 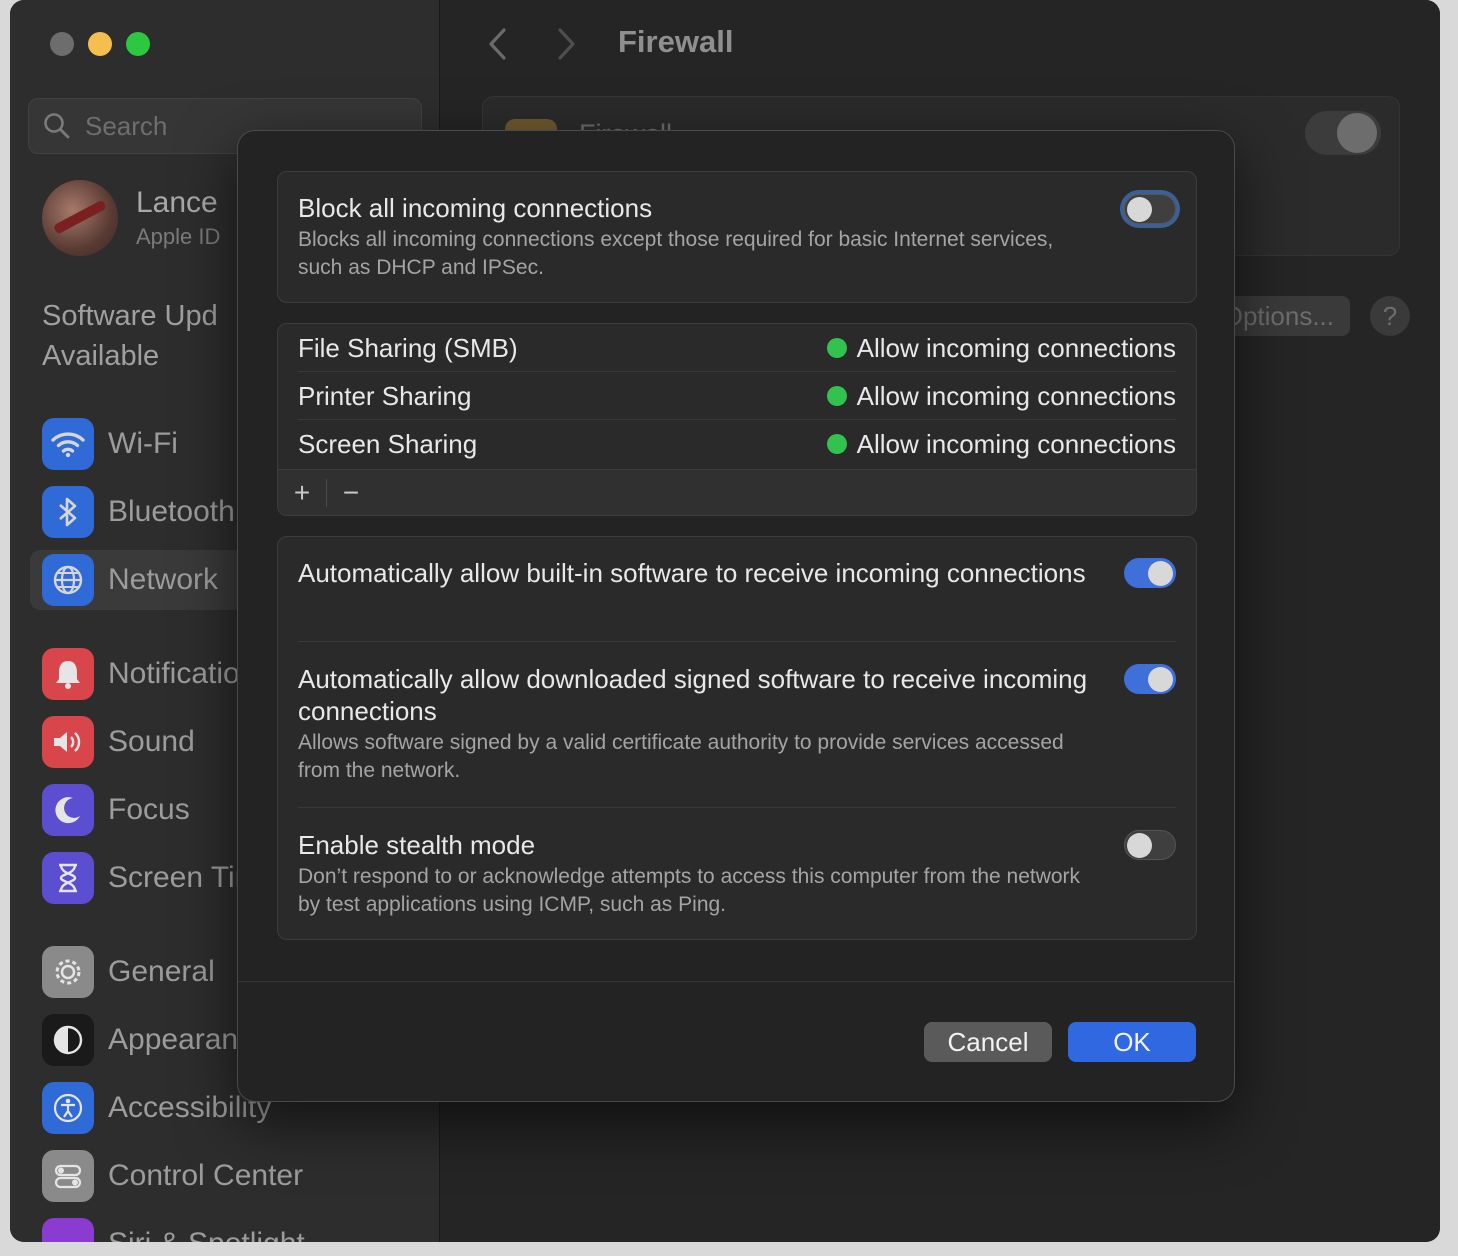 I want to click on hourglass-icon, so click(x=68, y=878).